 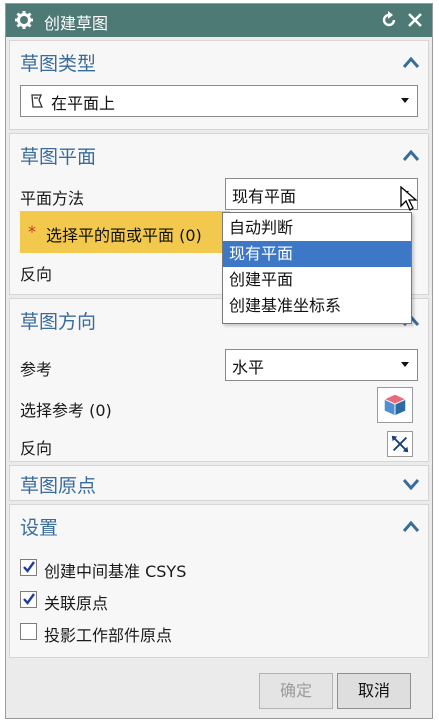 I want to click on sketch-origin-title: 草图原点, so click(x=58, y=484).